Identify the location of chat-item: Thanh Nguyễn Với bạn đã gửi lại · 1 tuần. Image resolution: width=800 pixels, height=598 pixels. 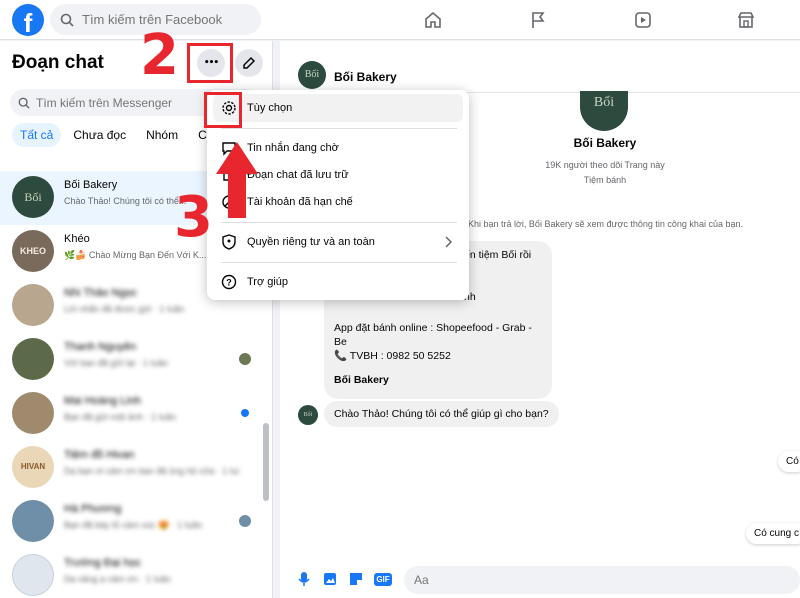
(132, 360).